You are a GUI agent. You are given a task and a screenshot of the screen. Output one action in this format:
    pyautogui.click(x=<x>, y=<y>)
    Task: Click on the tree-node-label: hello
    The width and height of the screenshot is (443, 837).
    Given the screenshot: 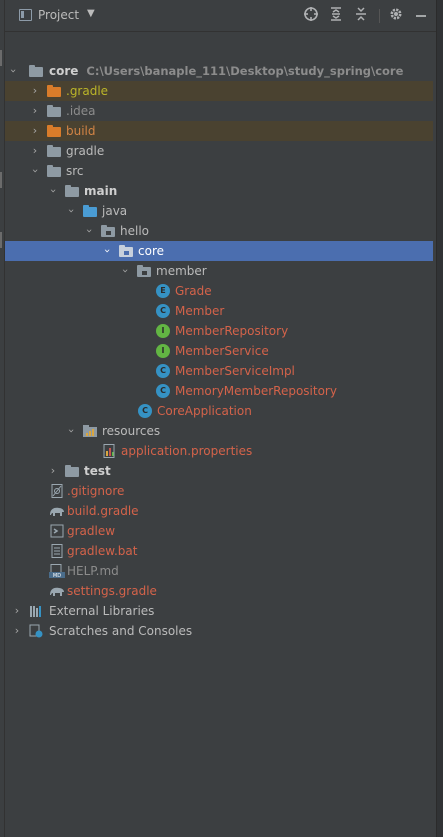 What is the action you would take?
    pyautogui.click(x=134, y=231)
    